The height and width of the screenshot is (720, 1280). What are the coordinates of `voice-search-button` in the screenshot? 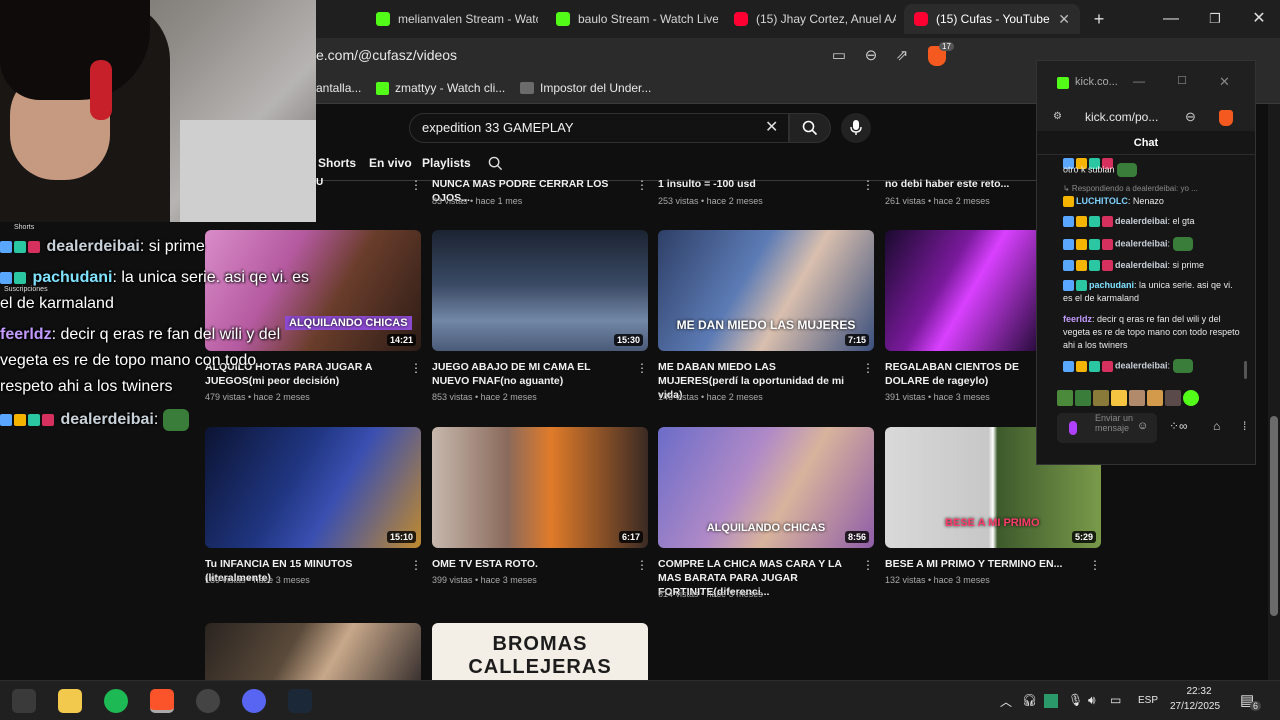 It's located at (856, 128).